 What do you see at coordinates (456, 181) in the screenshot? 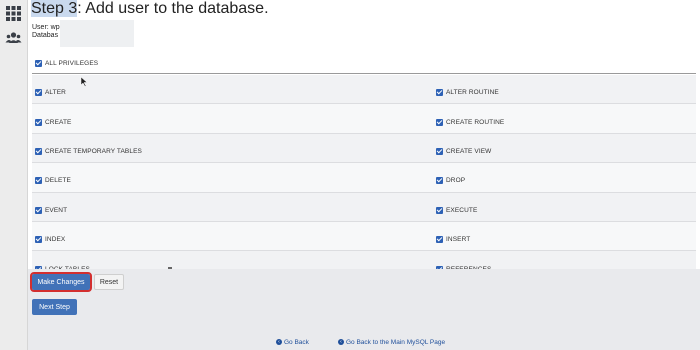
I see `privilege-label: DROP` at bounding box center [456, 181].